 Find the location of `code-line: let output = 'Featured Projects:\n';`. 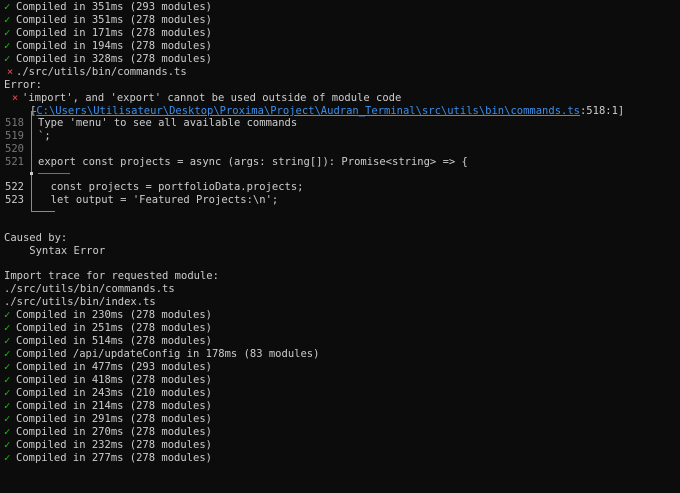

code-line: let output = 'Featured Projects:\n'; is located at coordinates (158, 200).